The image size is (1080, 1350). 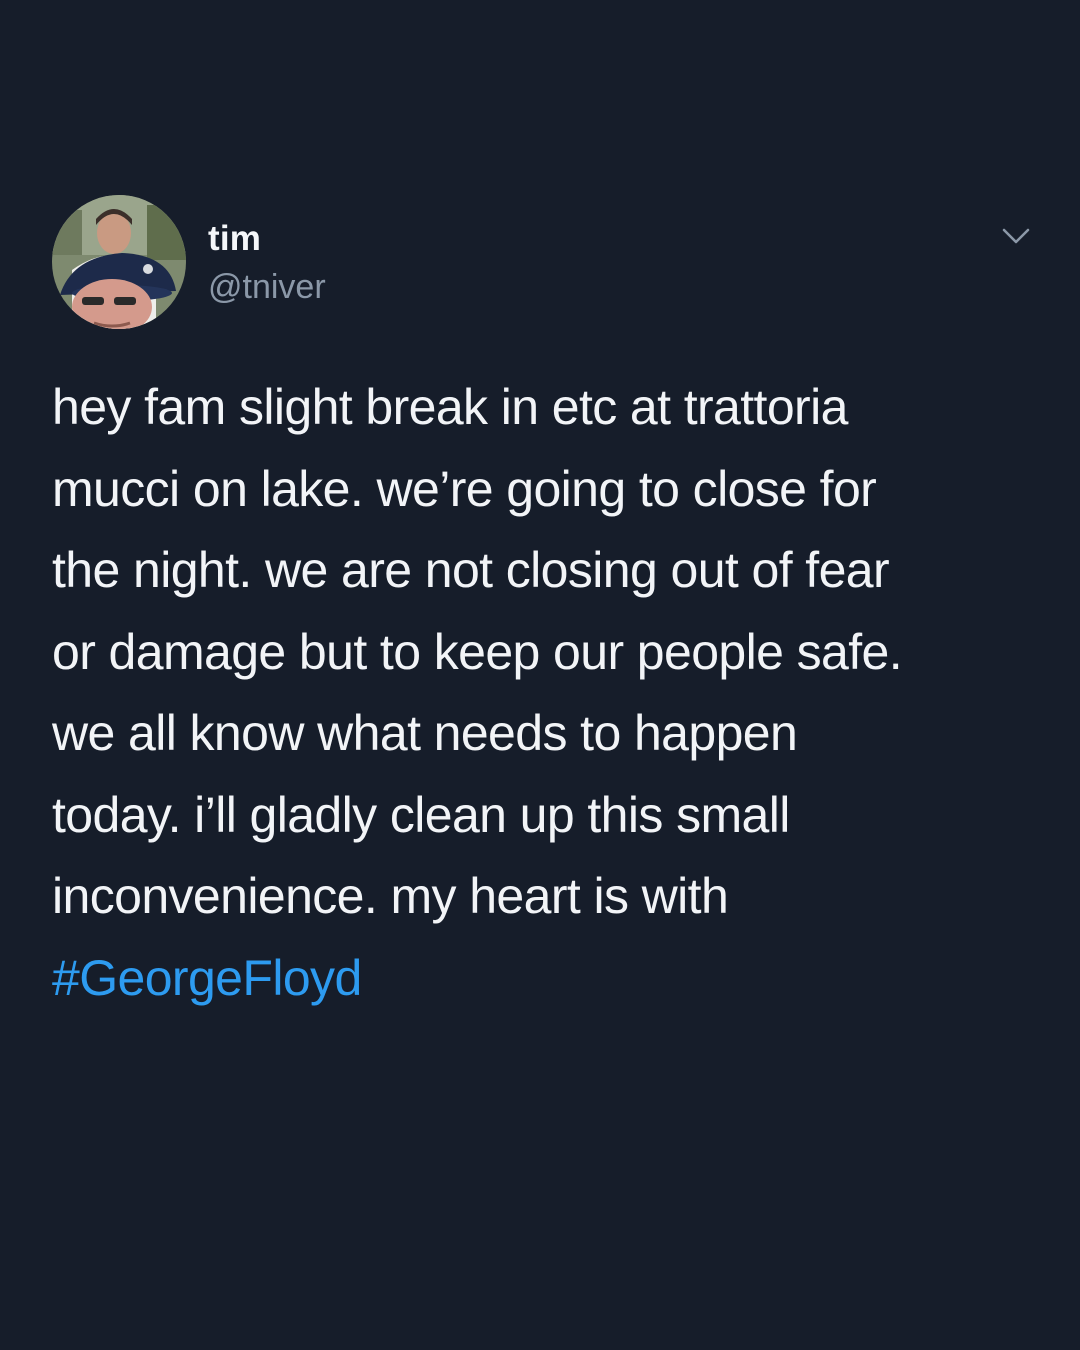 I want to click on avatar, so click(x=119, y=262).